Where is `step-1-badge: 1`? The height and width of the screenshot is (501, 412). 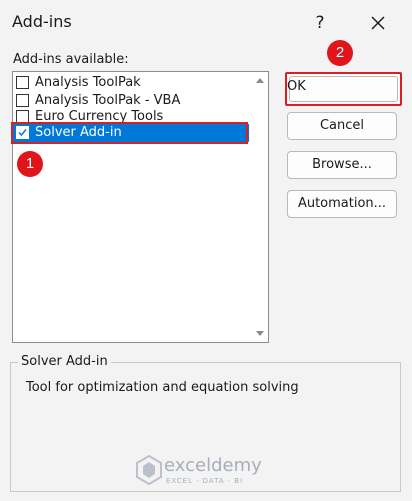 step-1-badge: 1 is located at coordinates (30, 164).